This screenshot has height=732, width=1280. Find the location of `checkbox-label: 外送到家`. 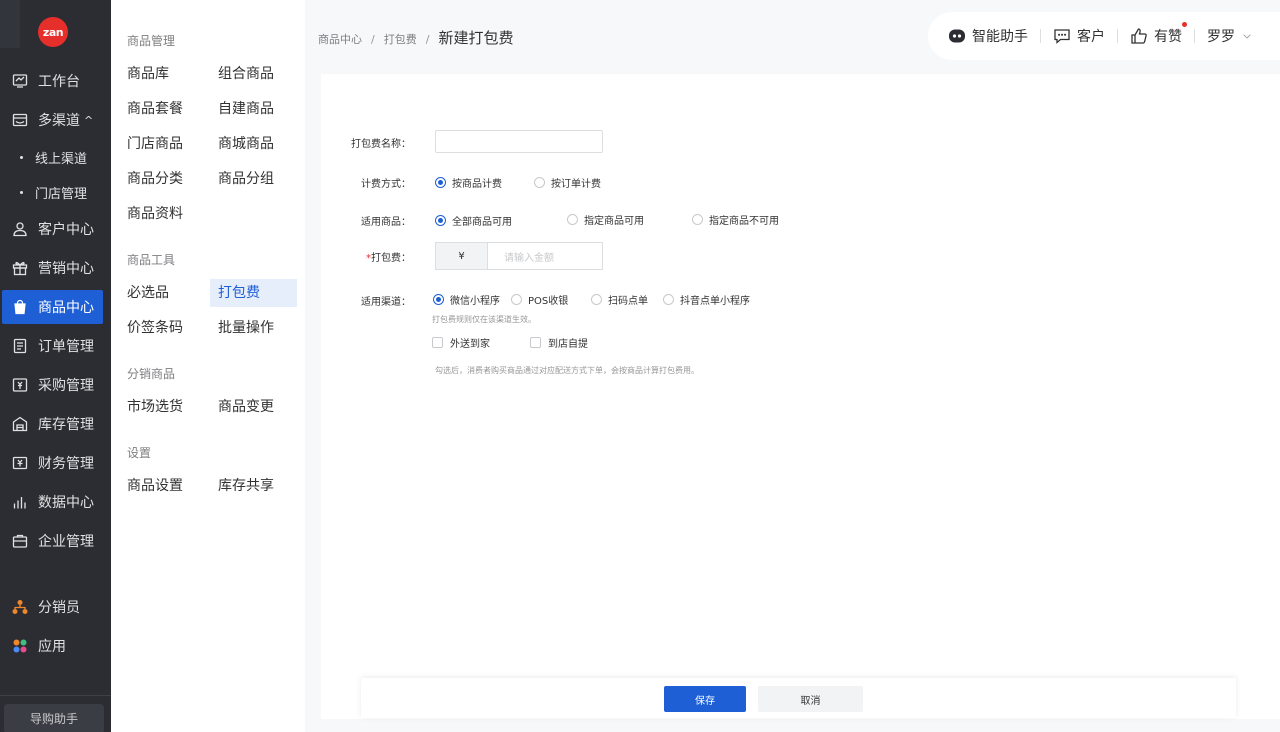

checkbox-label: 外送到家 is located at coordinates (470, 344).